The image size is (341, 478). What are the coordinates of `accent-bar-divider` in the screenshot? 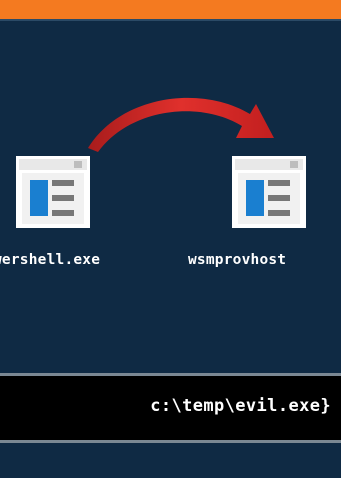 It's located at (170, 20).